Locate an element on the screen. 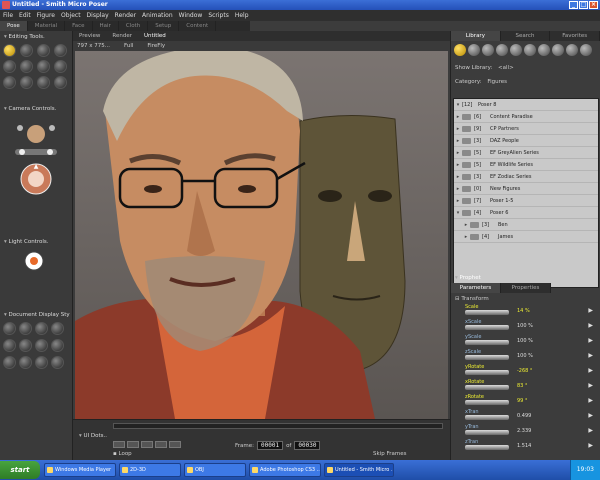 This screenshot has height=480, width=600. skip-frames-toggle: Skip Frames is located at coordinates (389, 454).